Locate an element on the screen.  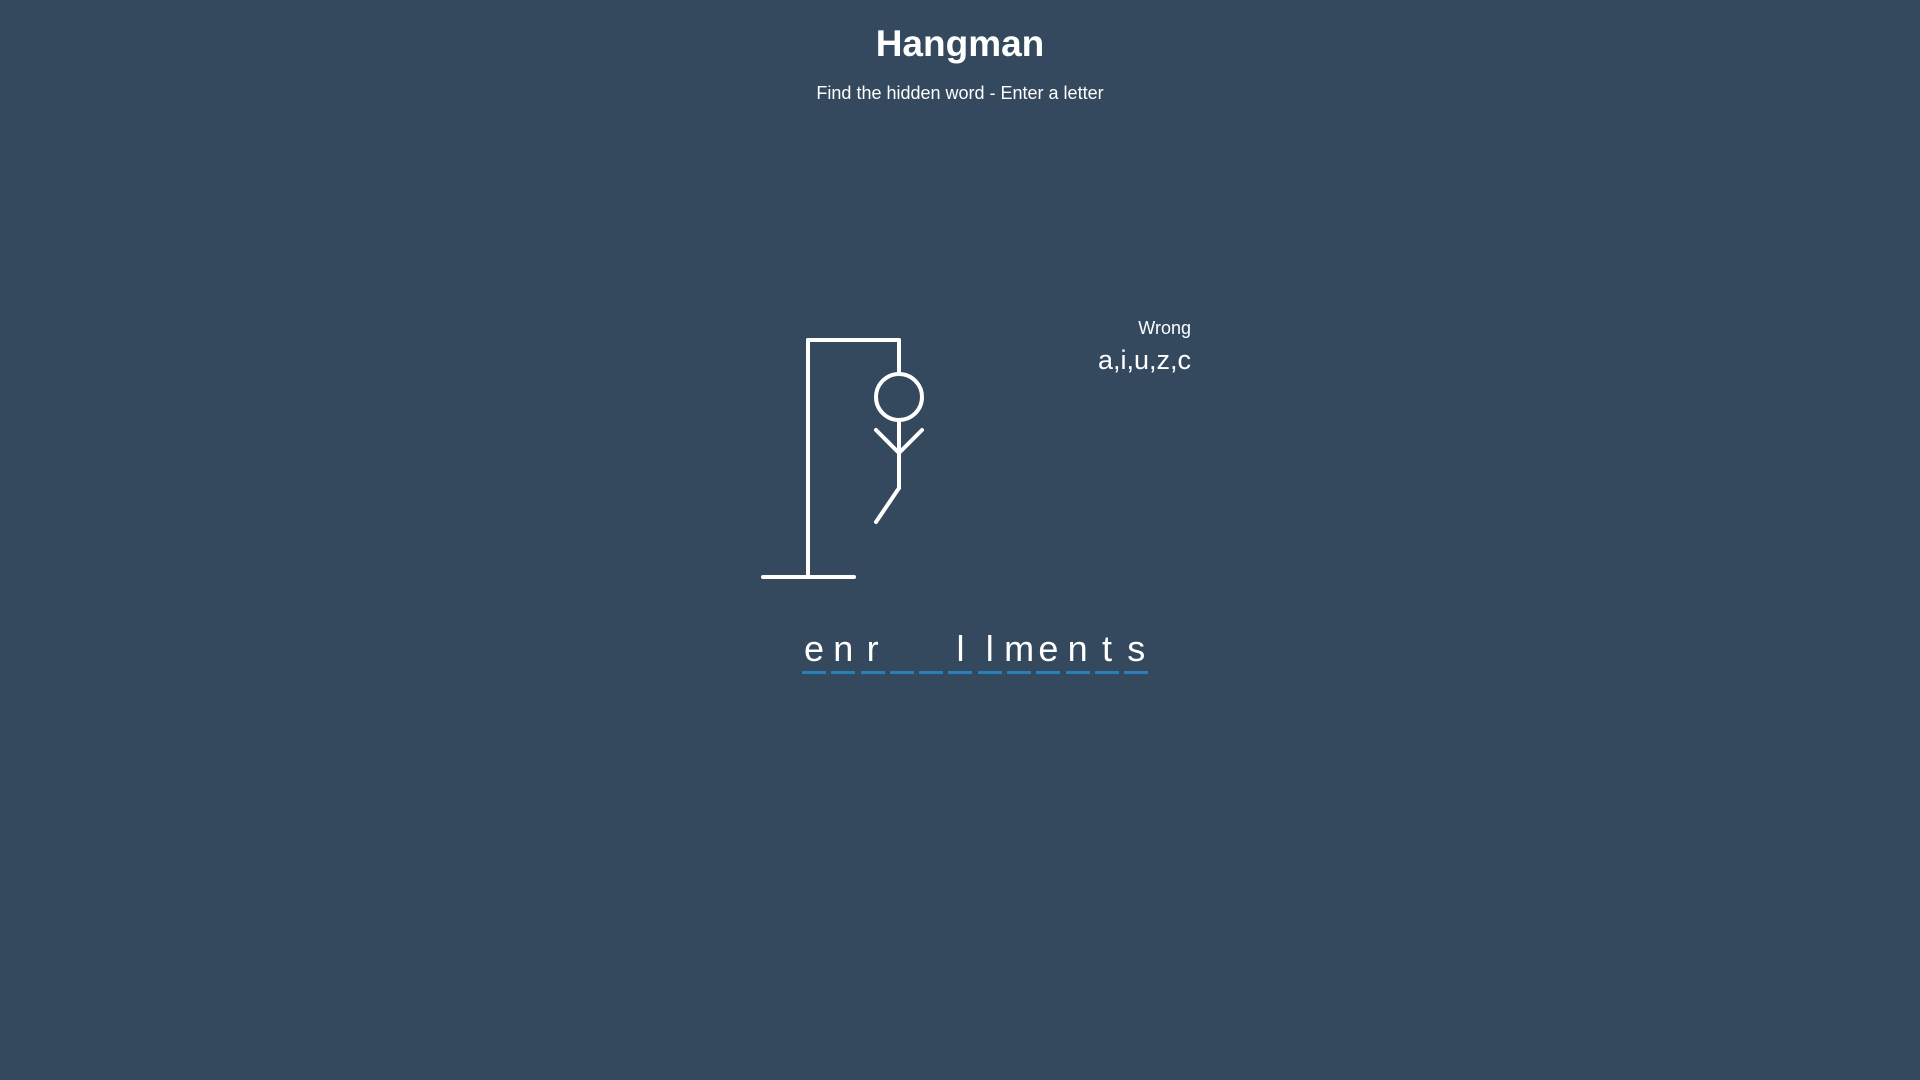
letter-slot: r is located at coordinates (872, 650).